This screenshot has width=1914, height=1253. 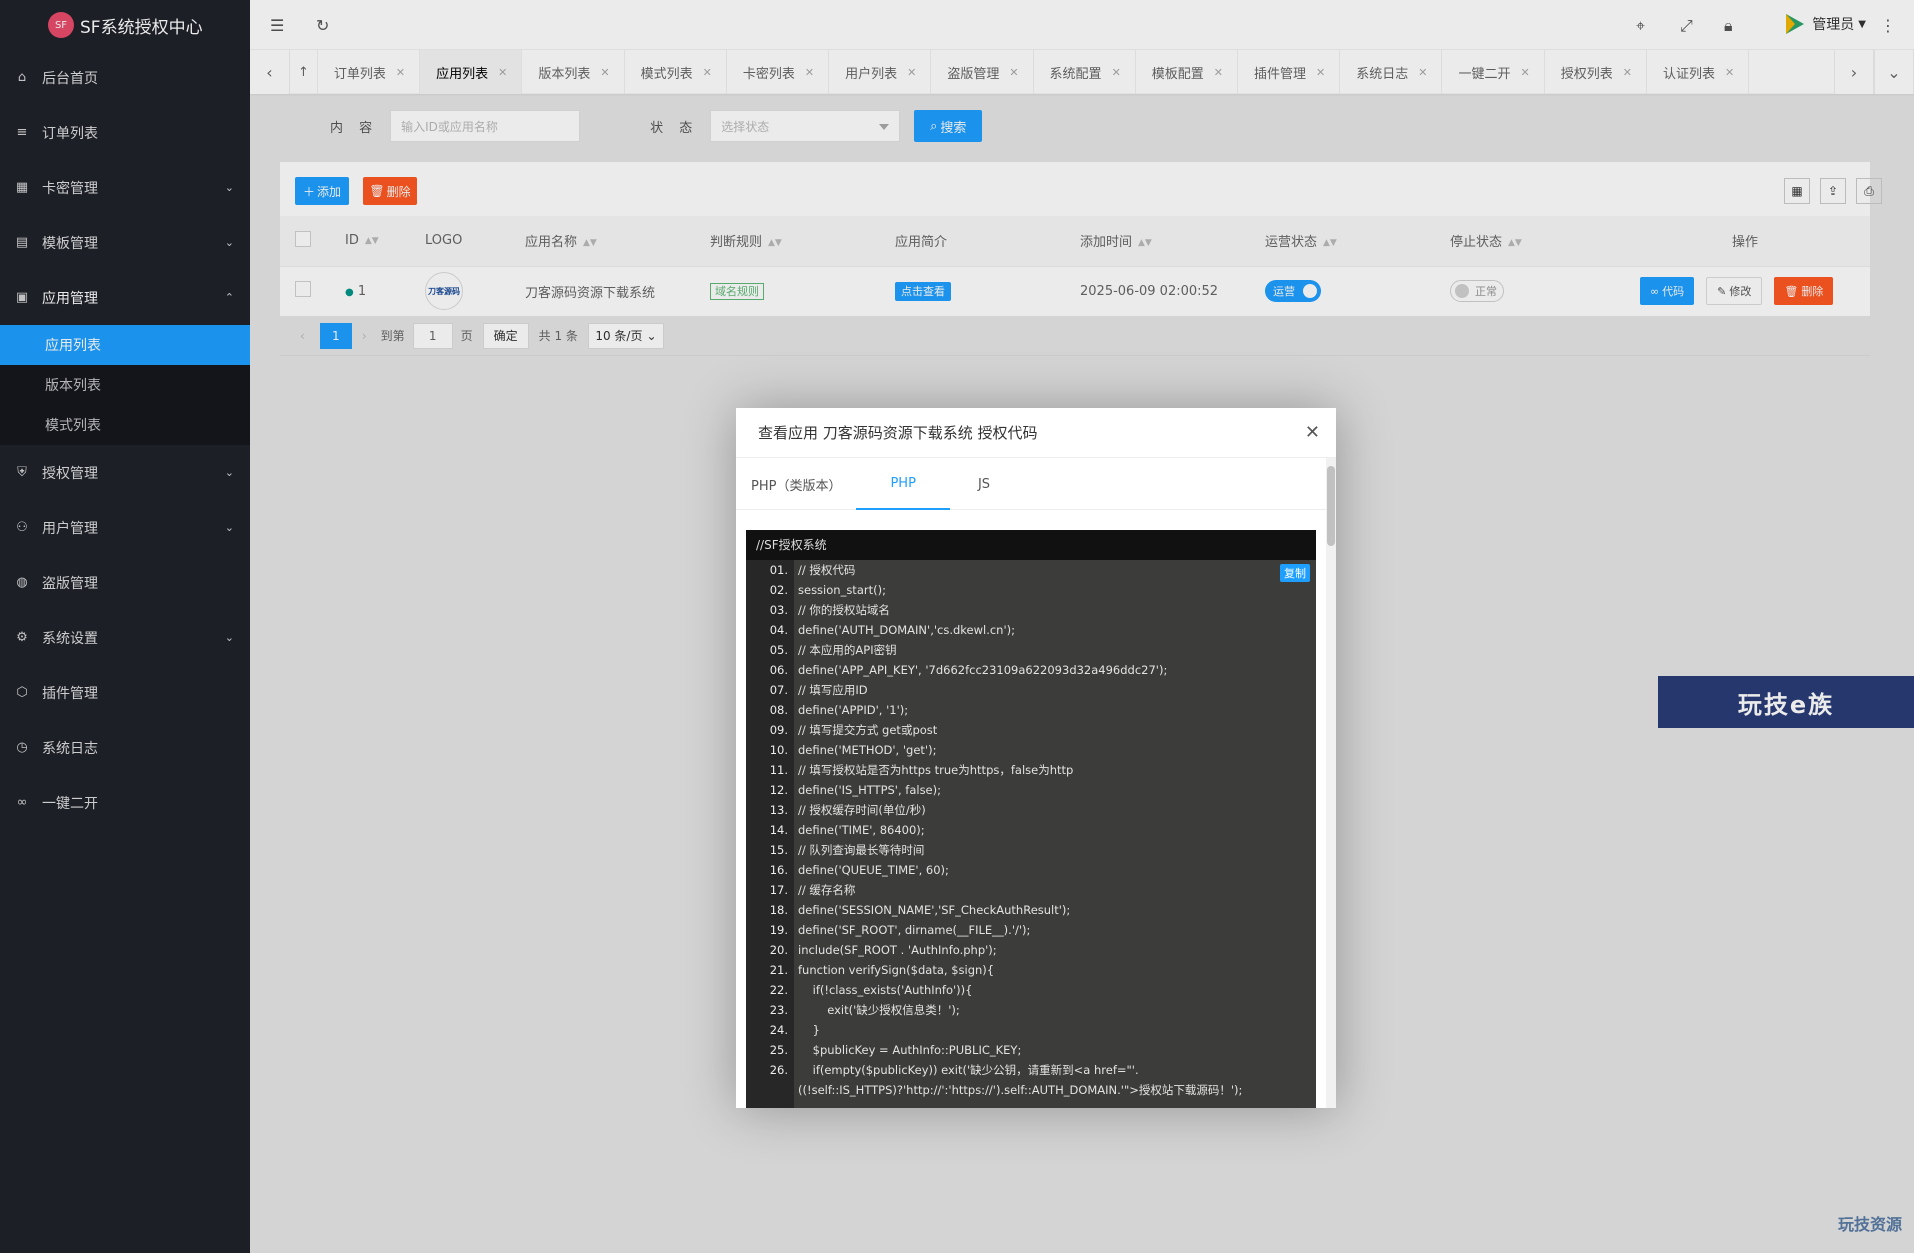 What do you see at coordinates (778, 890) in the screenshot?
I see `line-number: 17.` at bounding box center [778, 890].